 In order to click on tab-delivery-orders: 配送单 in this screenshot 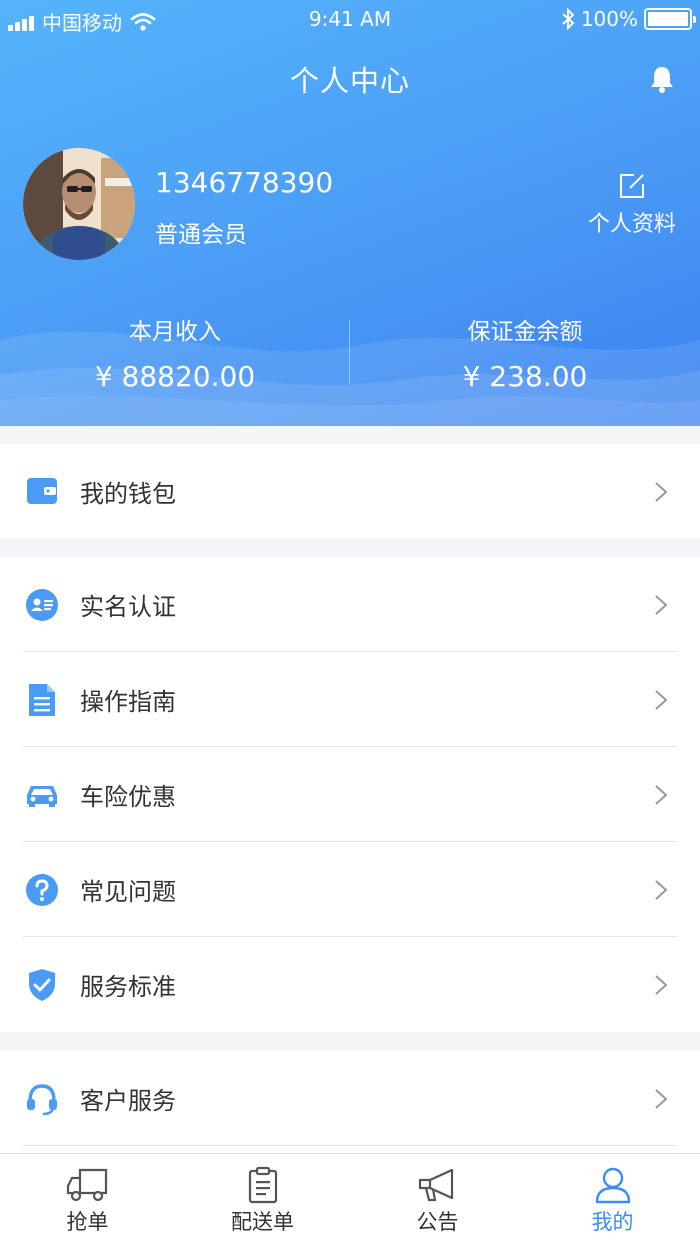, I will do `click(262, 1199)`.